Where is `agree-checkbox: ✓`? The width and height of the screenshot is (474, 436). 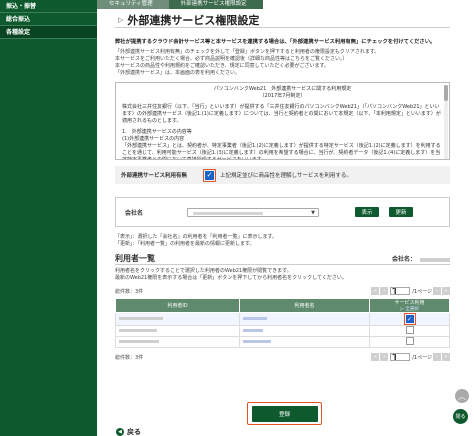
agree-checkbox: ✓ is located at coordinates (209, 175).